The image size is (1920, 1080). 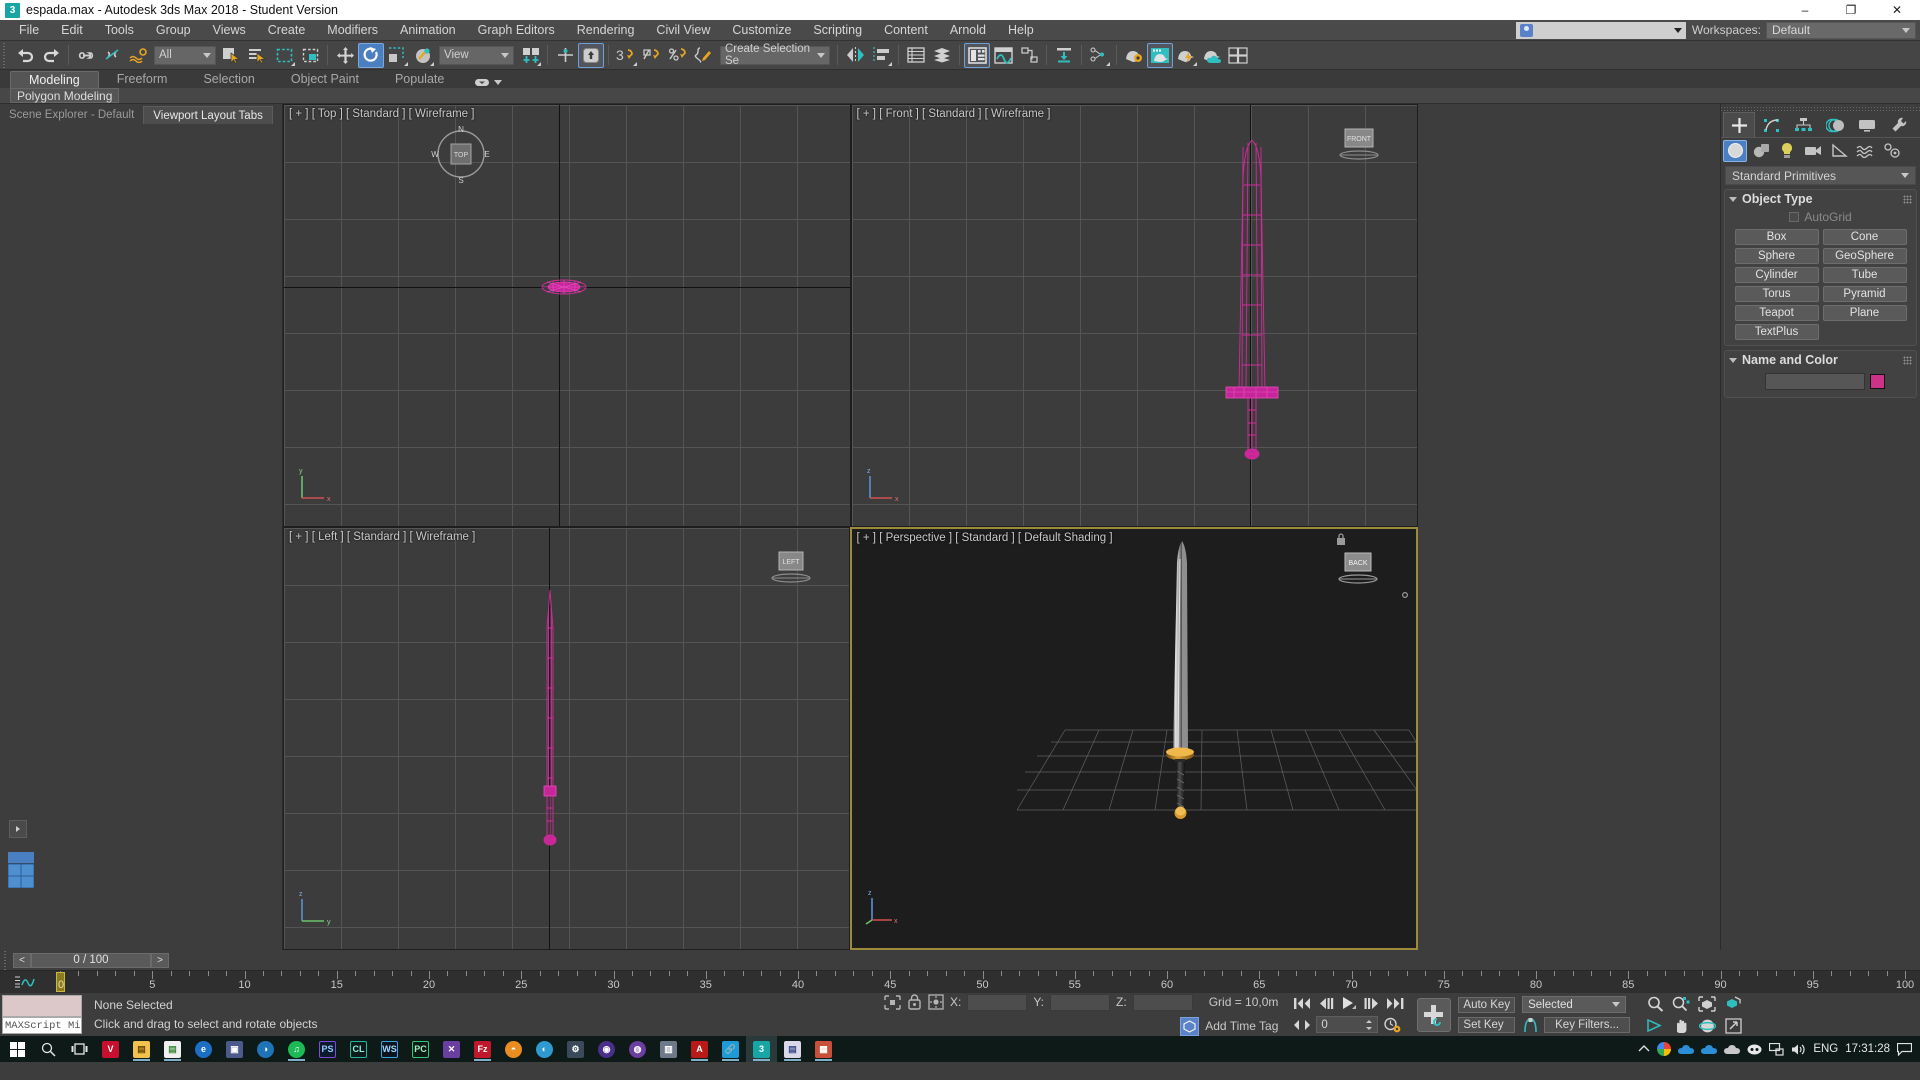 What do you see at coordinates (1600, 30) in the screenshot?
I see `user-account-dropdown` at bounding box center [1600, 30].